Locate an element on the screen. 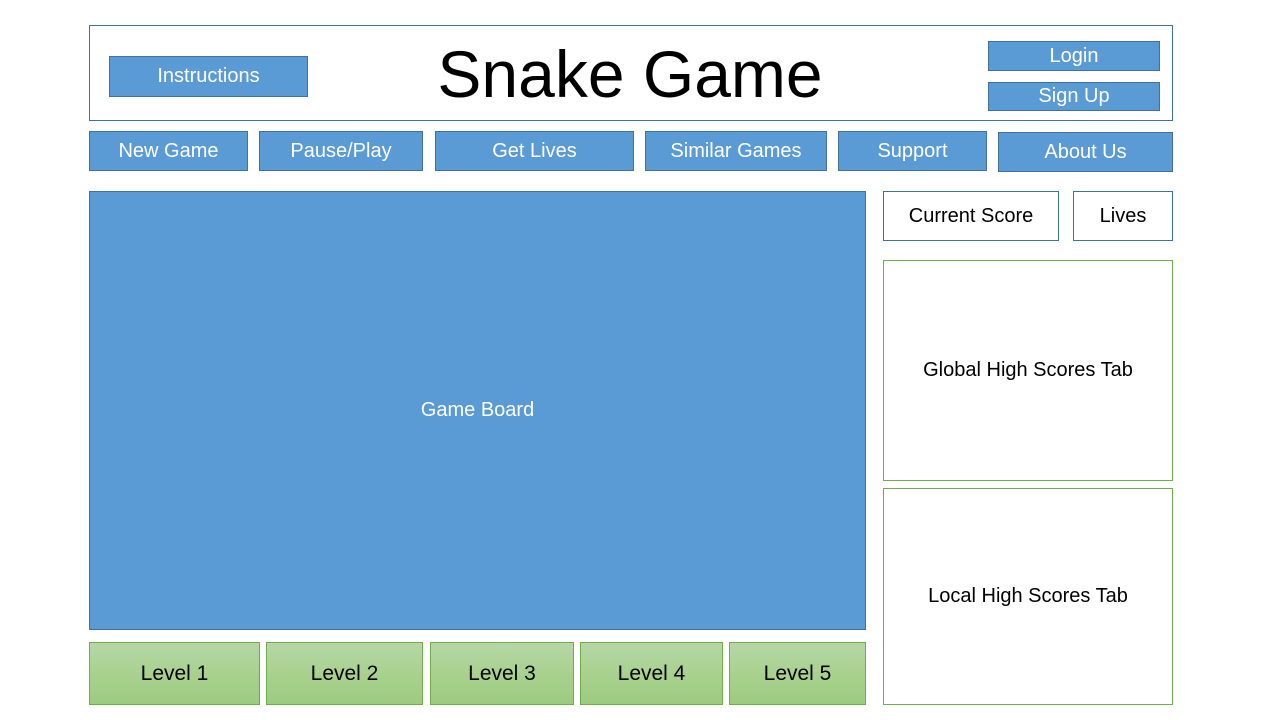  nav-about-us-label: About Us is located at coordinates (1085, 151).